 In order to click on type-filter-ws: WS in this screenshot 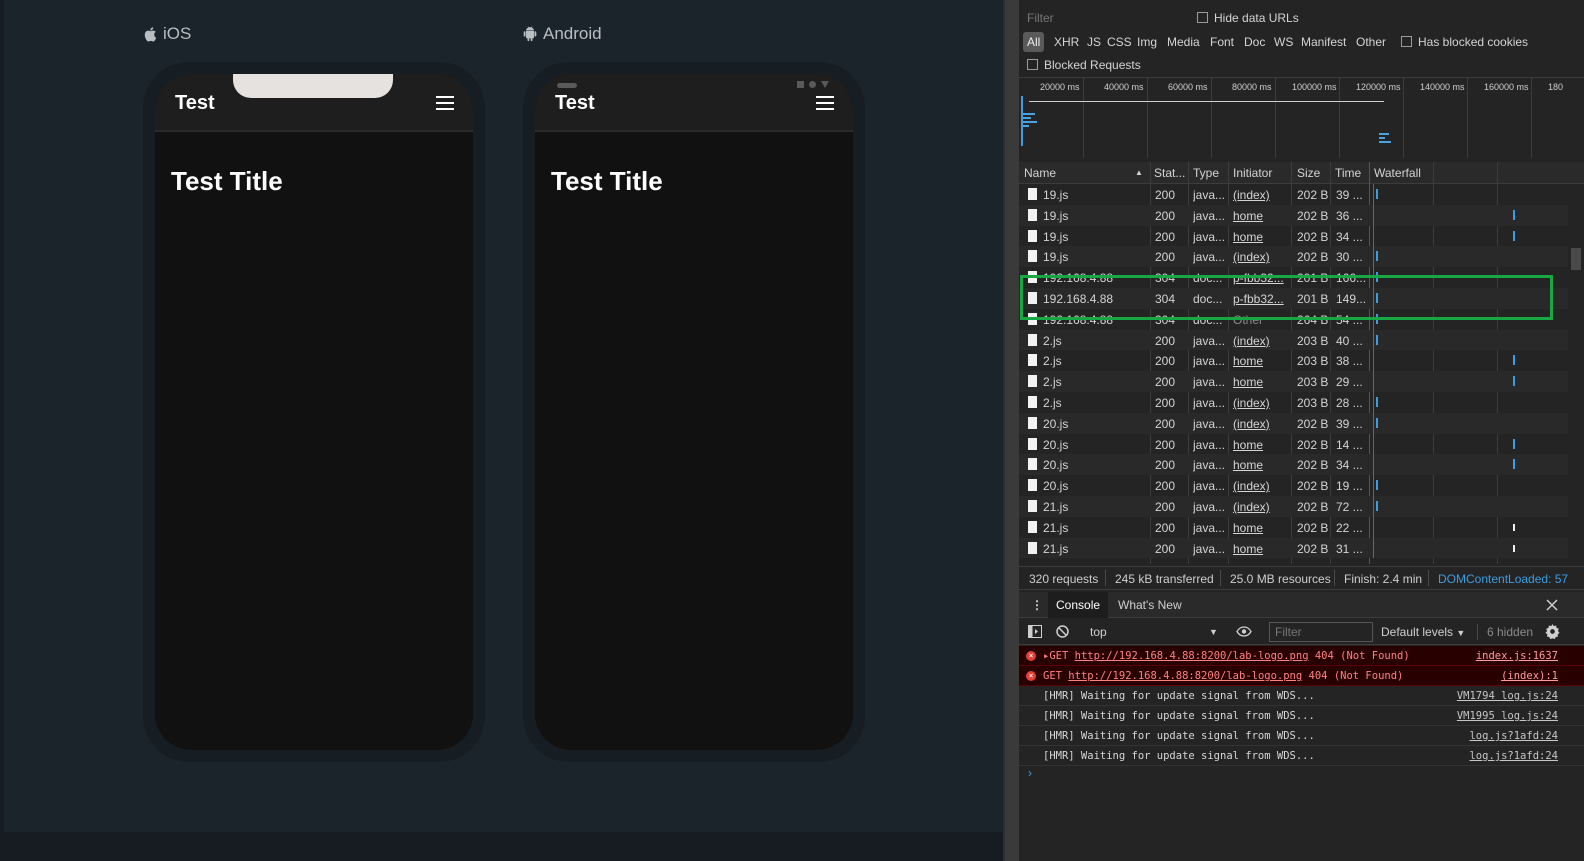, I will do `click(1283, 42)`.